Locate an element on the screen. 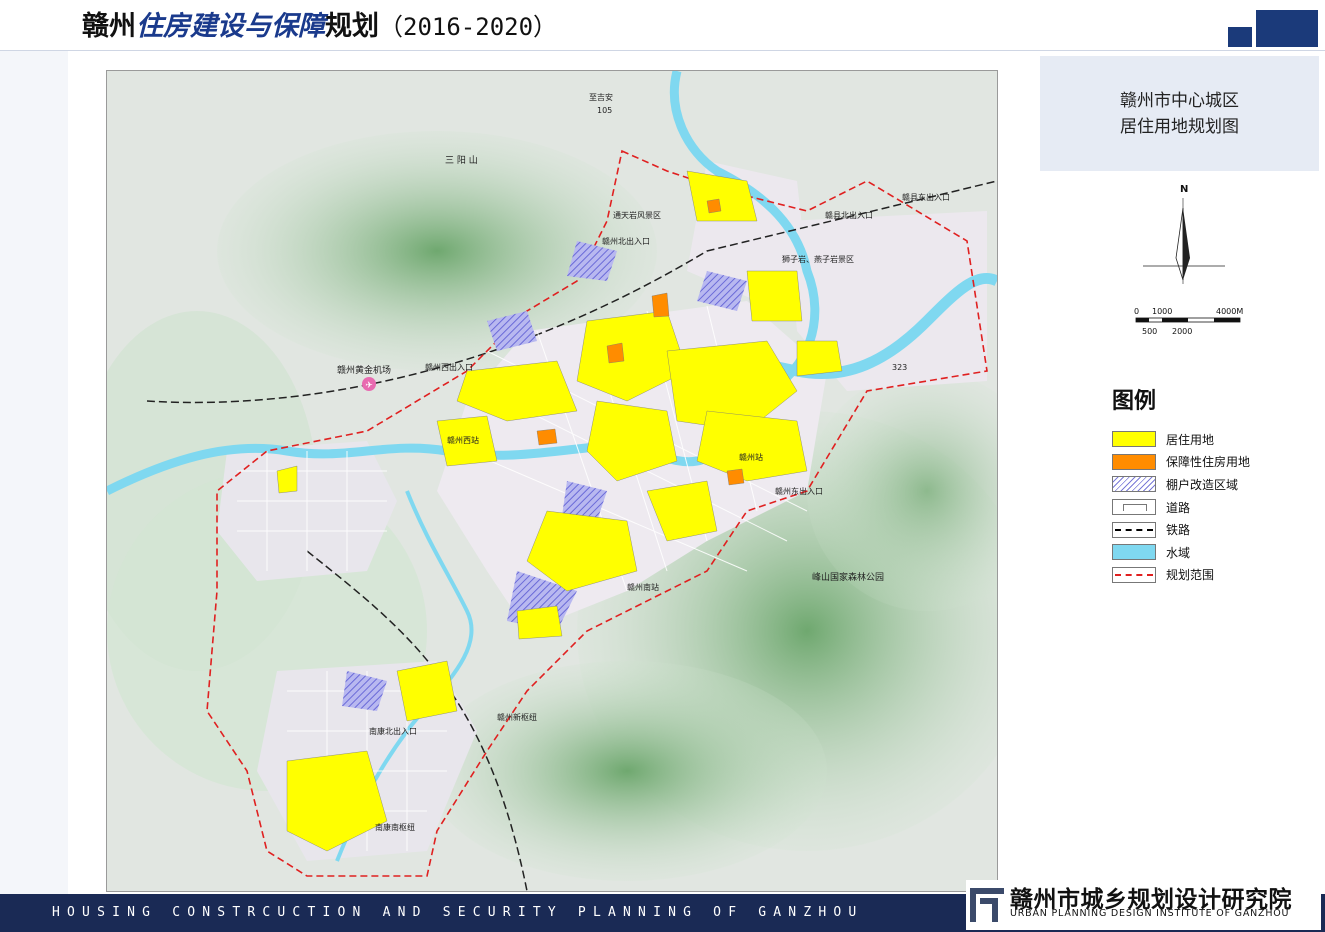 The height and width of the screenshot is (932, 1325). compass-icon: N is located at coordinates (1184, 234).